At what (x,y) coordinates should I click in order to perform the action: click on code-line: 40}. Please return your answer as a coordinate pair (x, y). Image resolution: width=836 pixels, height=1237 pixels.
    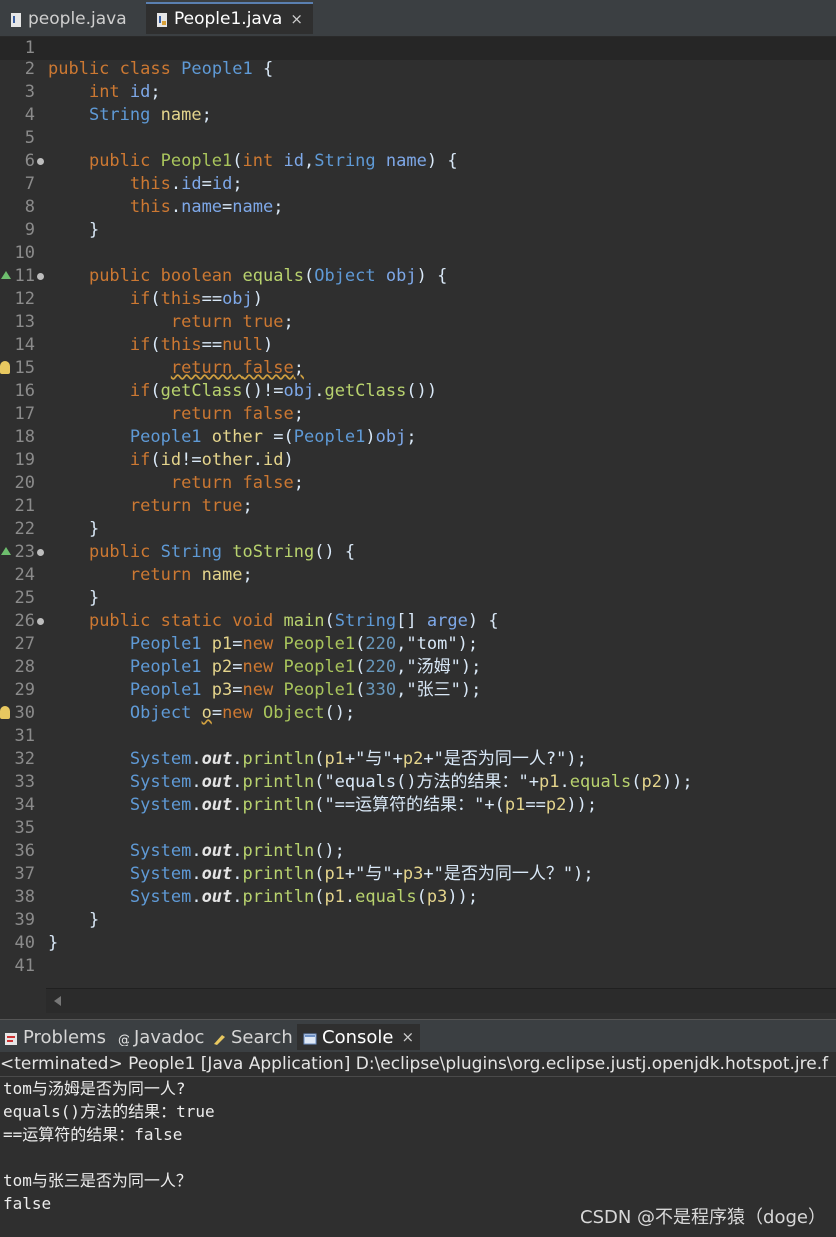
    Looking at the image, I should click on (418, 943).